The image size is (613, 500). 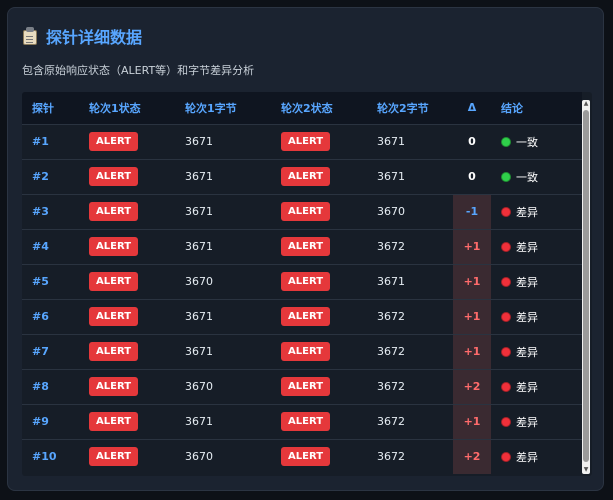 What do you see at coordinates (536, 176) in the screenshot?
I see `verdict-cell: 一致` at bounding box center [536, 176].